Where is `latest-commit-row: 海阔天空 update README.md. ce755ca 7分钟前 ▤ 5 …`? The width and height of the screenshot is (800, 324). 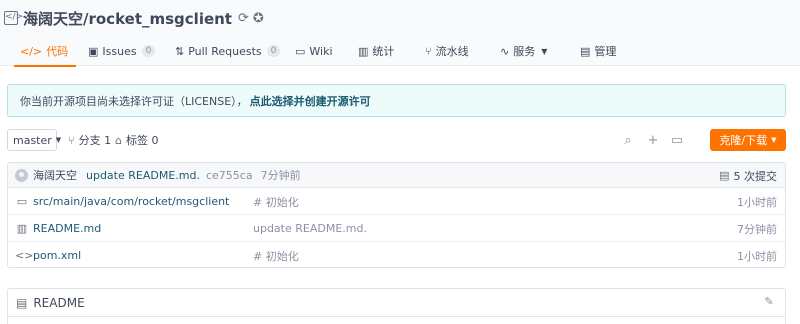 latest-commit-row: 海阔天空 update README.md. ce755ca 7分钟前 ▤ 5 … is located at coordinates (396, 175).